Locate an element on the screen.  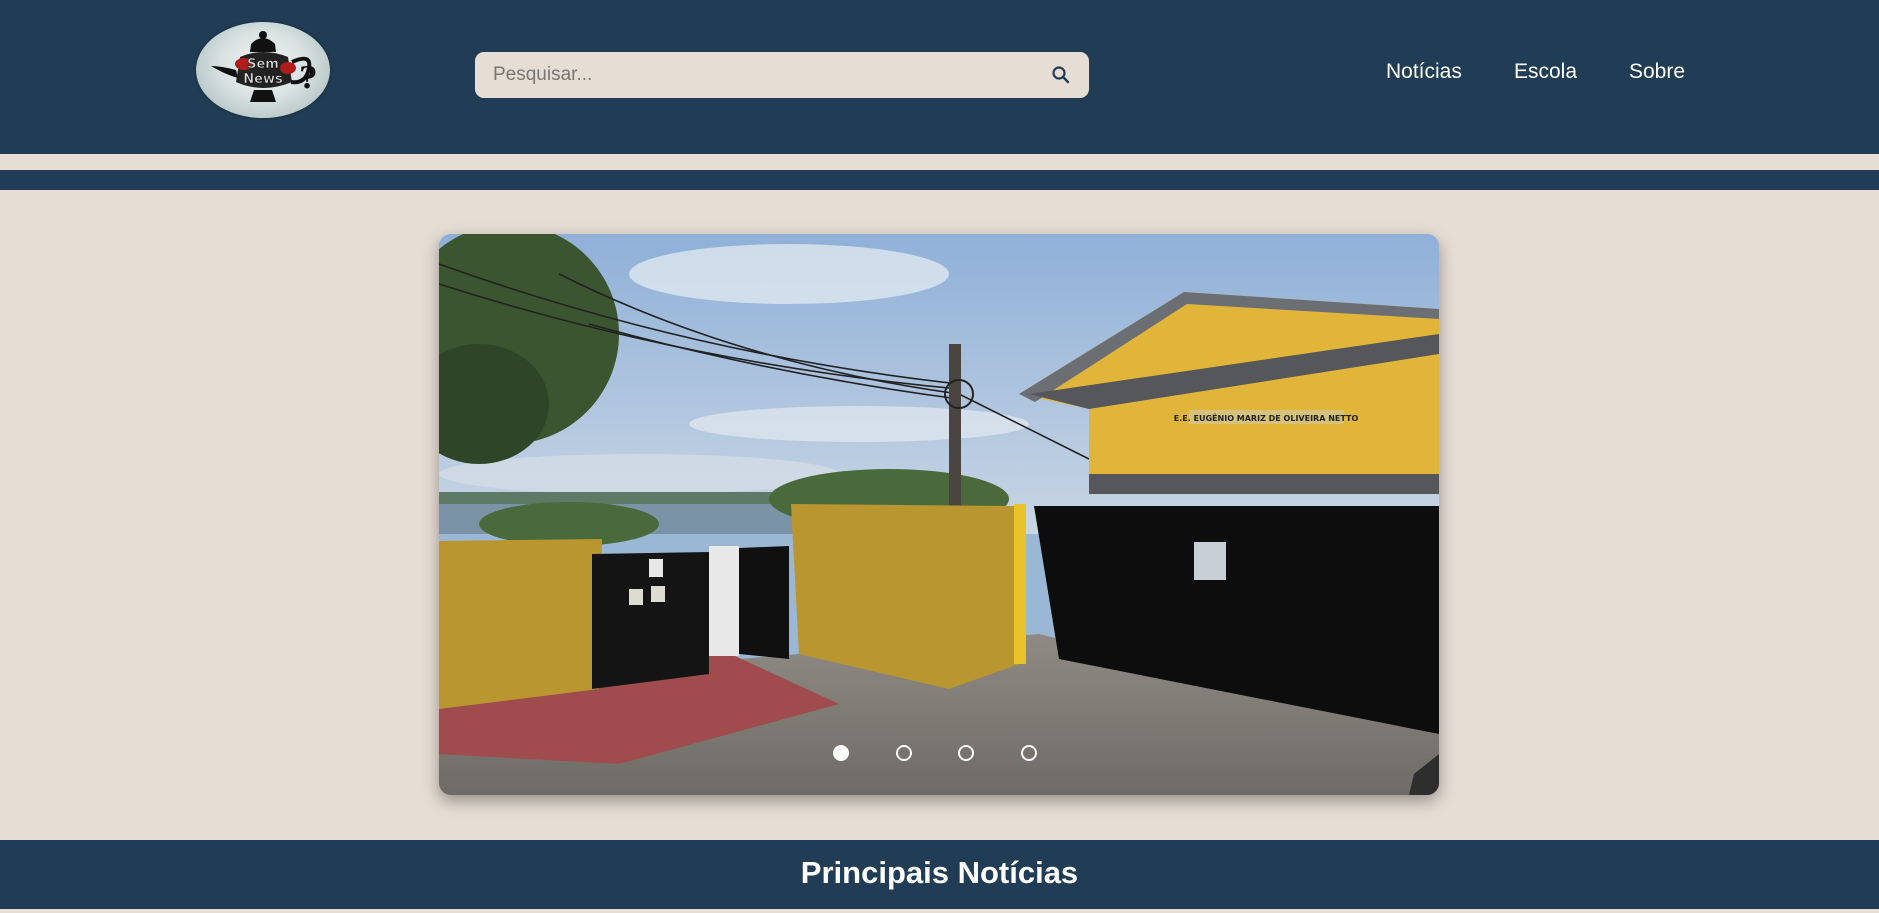
nav-sobre-link: Sobre is located at coordinates (1657, 72).